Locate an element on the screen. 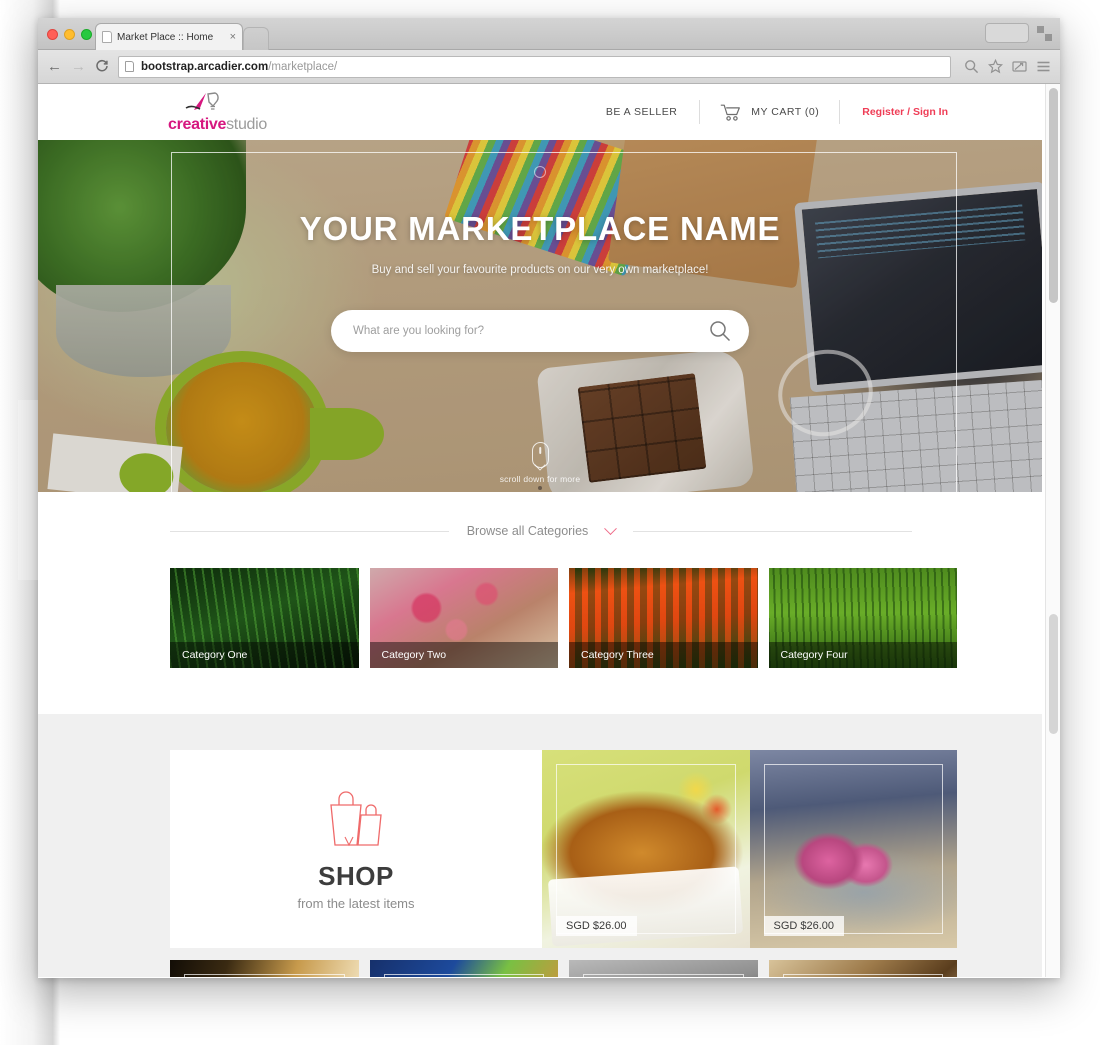 This screenshot has width=1100, height=1045. category-label: Category Three is located at coordinates (617, 655).